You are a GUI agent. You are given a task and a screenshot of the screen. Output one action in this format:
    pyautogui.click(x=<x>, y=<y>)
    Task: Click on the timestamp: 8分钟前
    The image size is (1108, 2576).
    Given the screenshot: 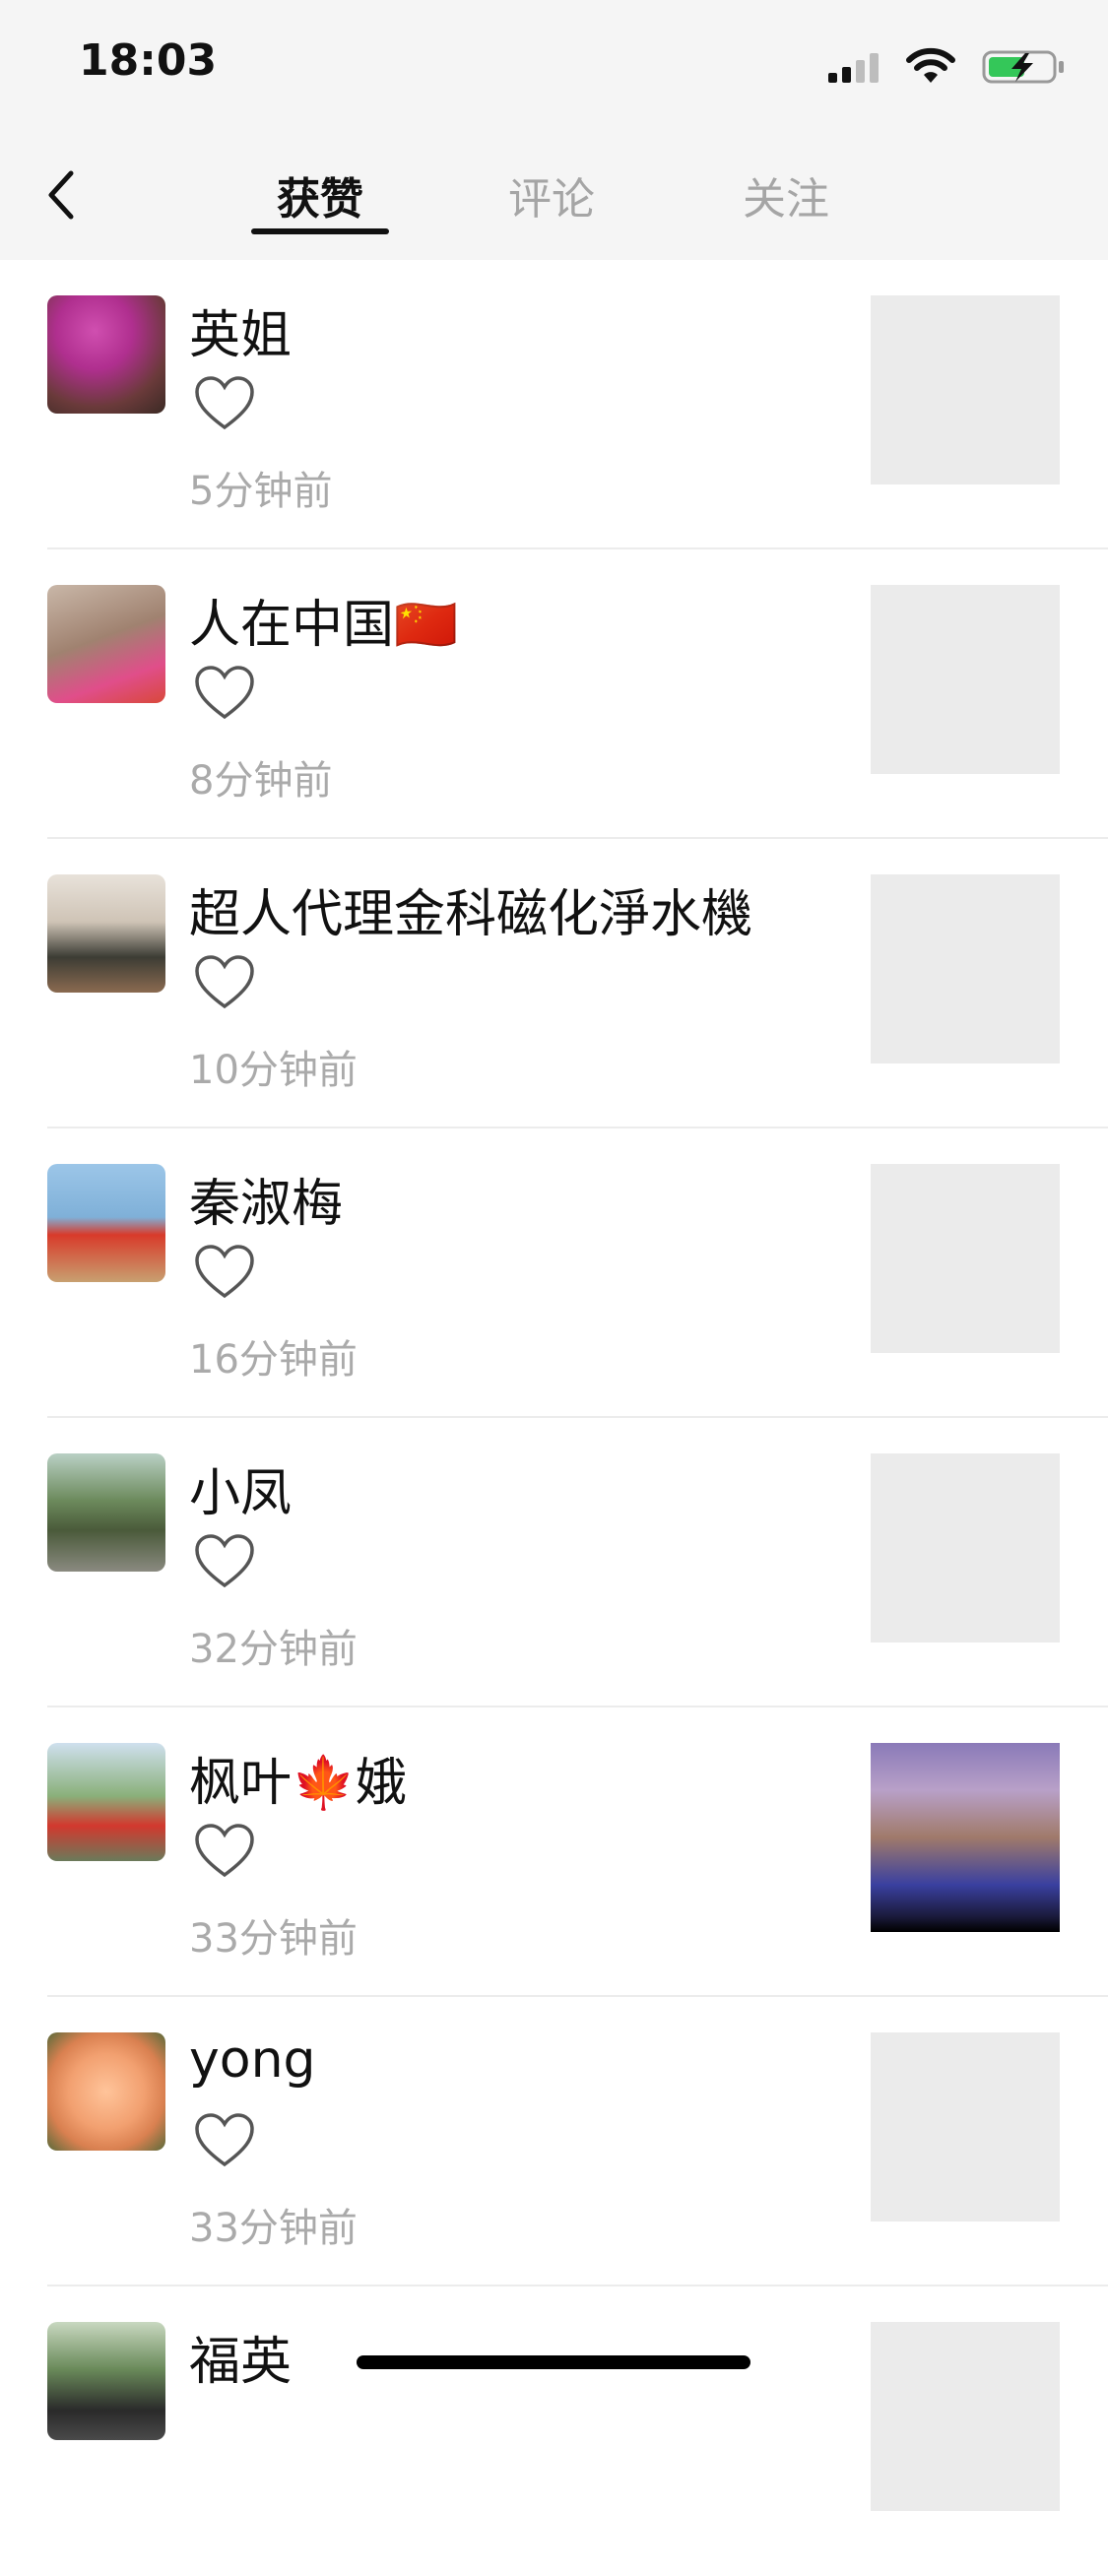 What is the action you would take?
    pyautogui.click(x=261, y=781)
    